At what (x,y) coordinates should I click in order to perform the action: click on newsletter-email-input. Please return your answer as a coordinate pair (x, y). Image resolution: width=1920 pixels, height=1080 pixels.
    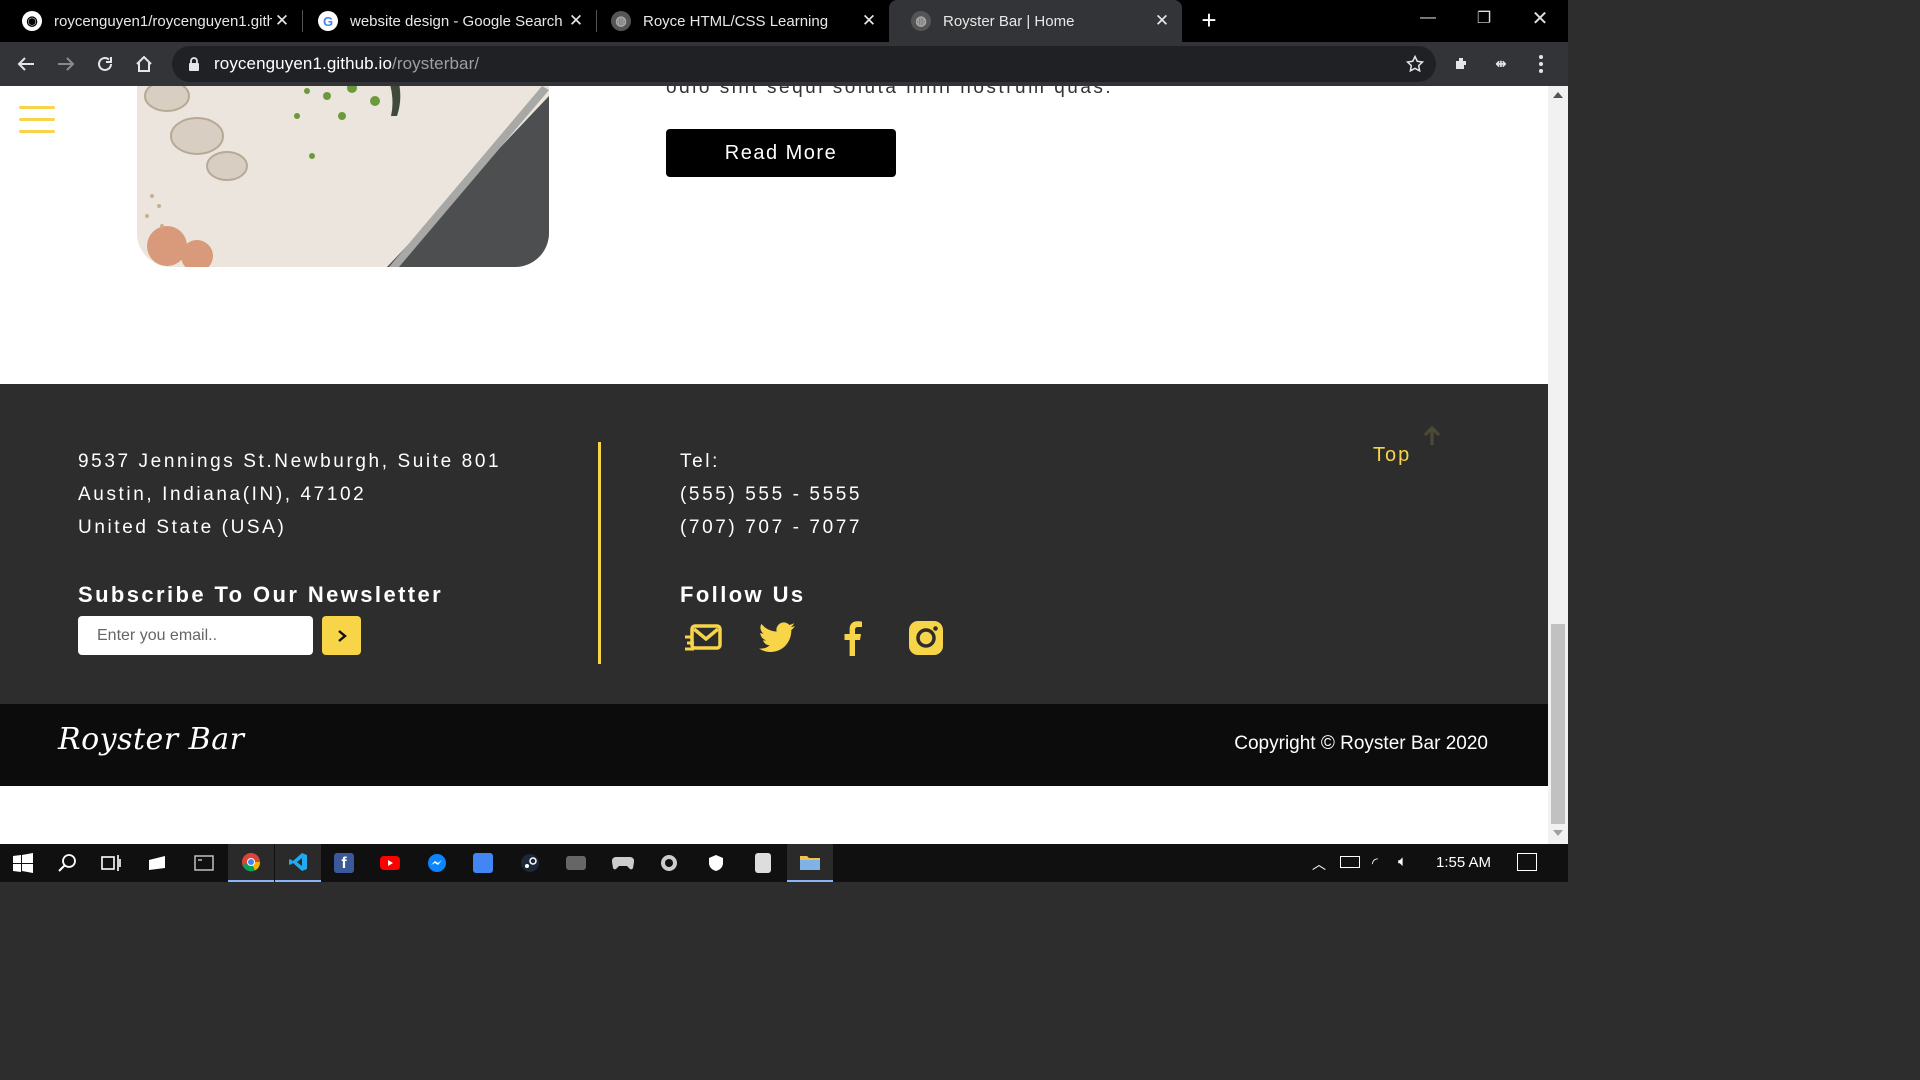
    Looking at the image, I should click on (195, 635).